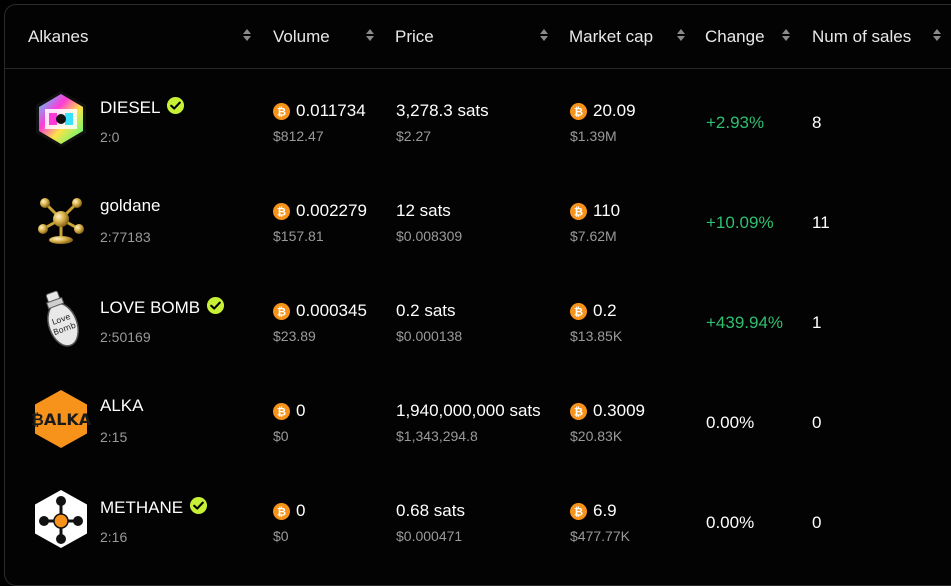 This screenshot has height=586, width=951. What do you see at coordinates (735, 122) in the screenshot?
I see `change-value: +2.93%` at bounding box center [735, 122].